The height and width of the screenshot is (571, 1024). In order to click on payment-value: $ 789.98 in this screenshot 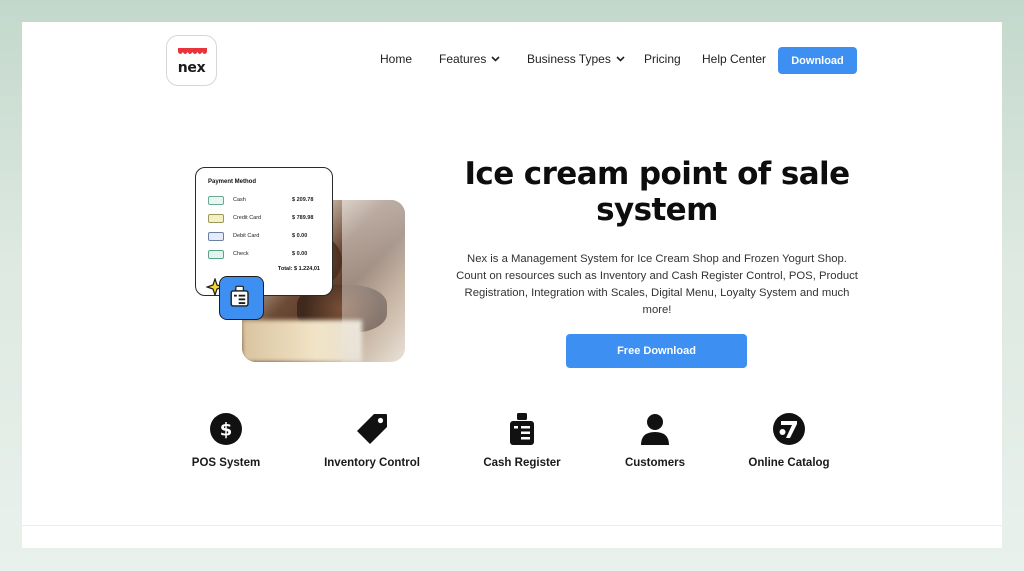, I will do `click(303, 218)`.